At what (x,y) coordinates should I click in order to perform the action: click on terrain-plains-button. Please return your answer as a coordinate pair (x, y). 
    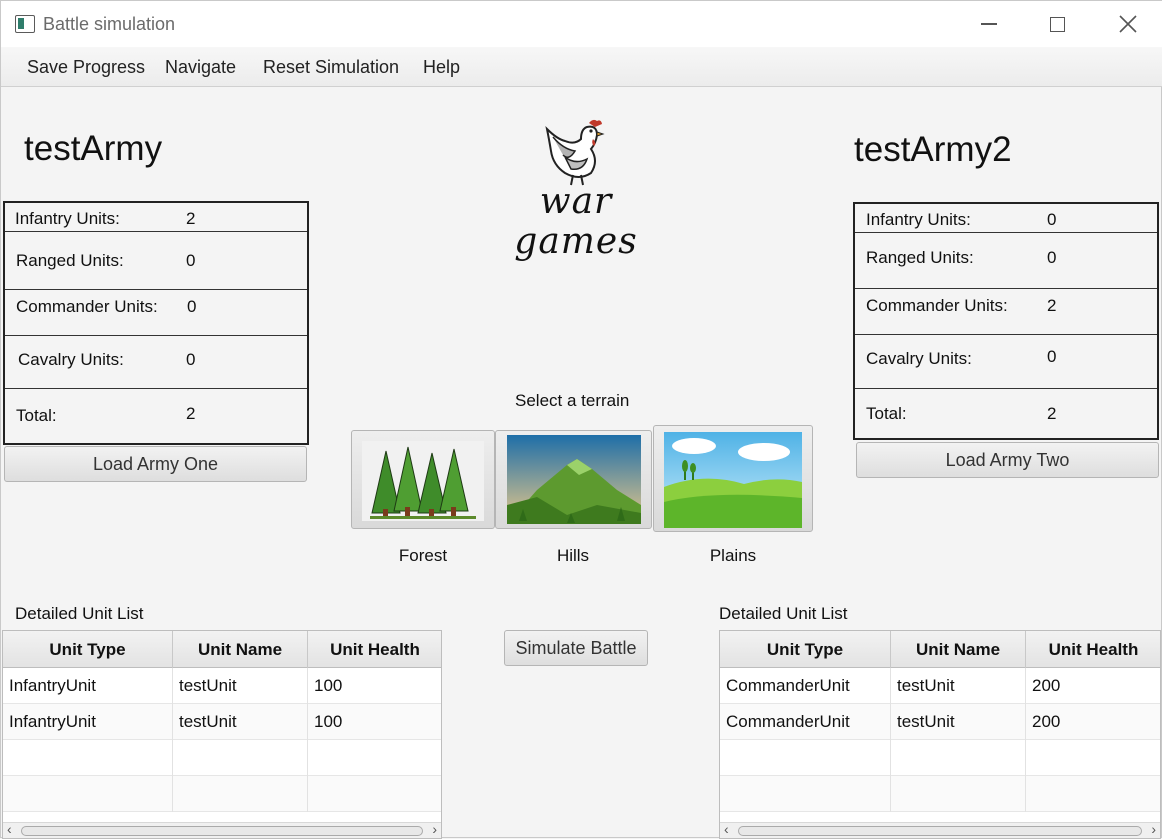
    Looking at the image, I should click on (733, 478).